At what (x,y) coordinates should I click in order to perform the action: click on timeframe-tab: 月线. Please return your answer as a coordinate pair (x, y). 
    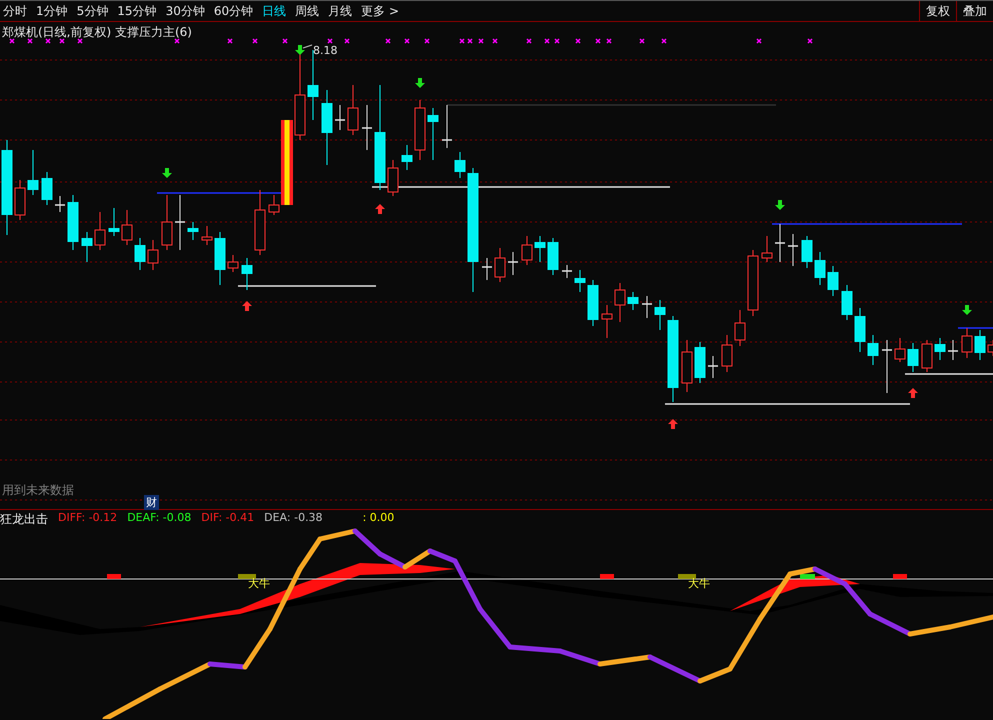
    Looking at the image, I should click on (340, 11).